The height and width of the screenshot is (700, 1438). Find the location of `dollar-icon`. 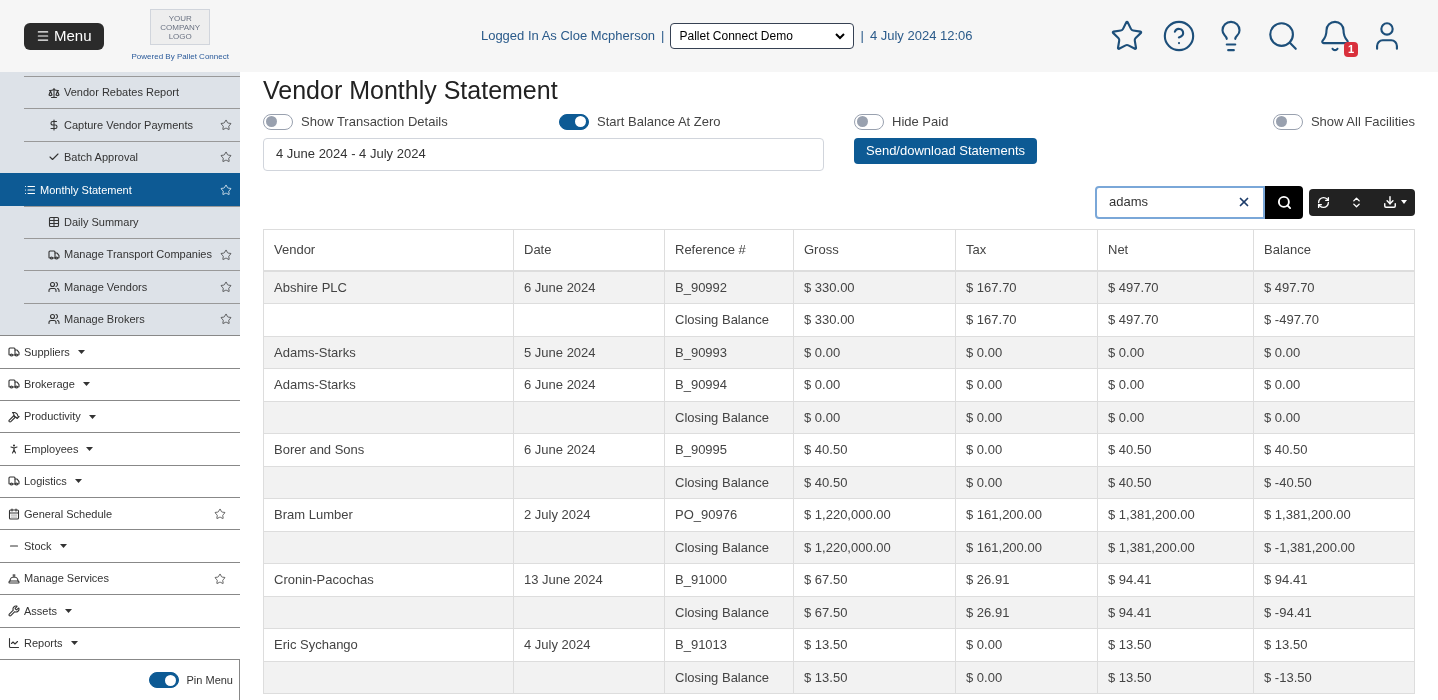

dollar-icon is located at coordinates (54, 125).